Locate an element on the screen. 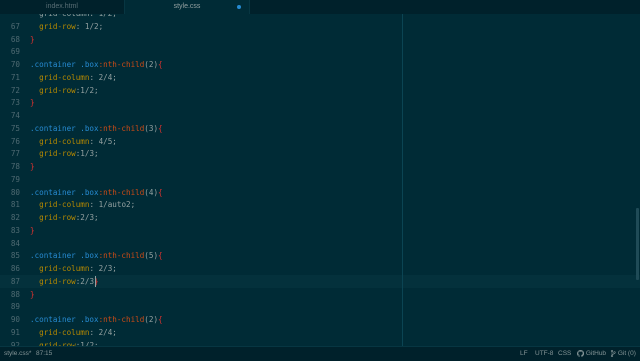 The height and width of the screenshot is (361, 640). code-token: : 2/3; is located at coordinates (103, 268).